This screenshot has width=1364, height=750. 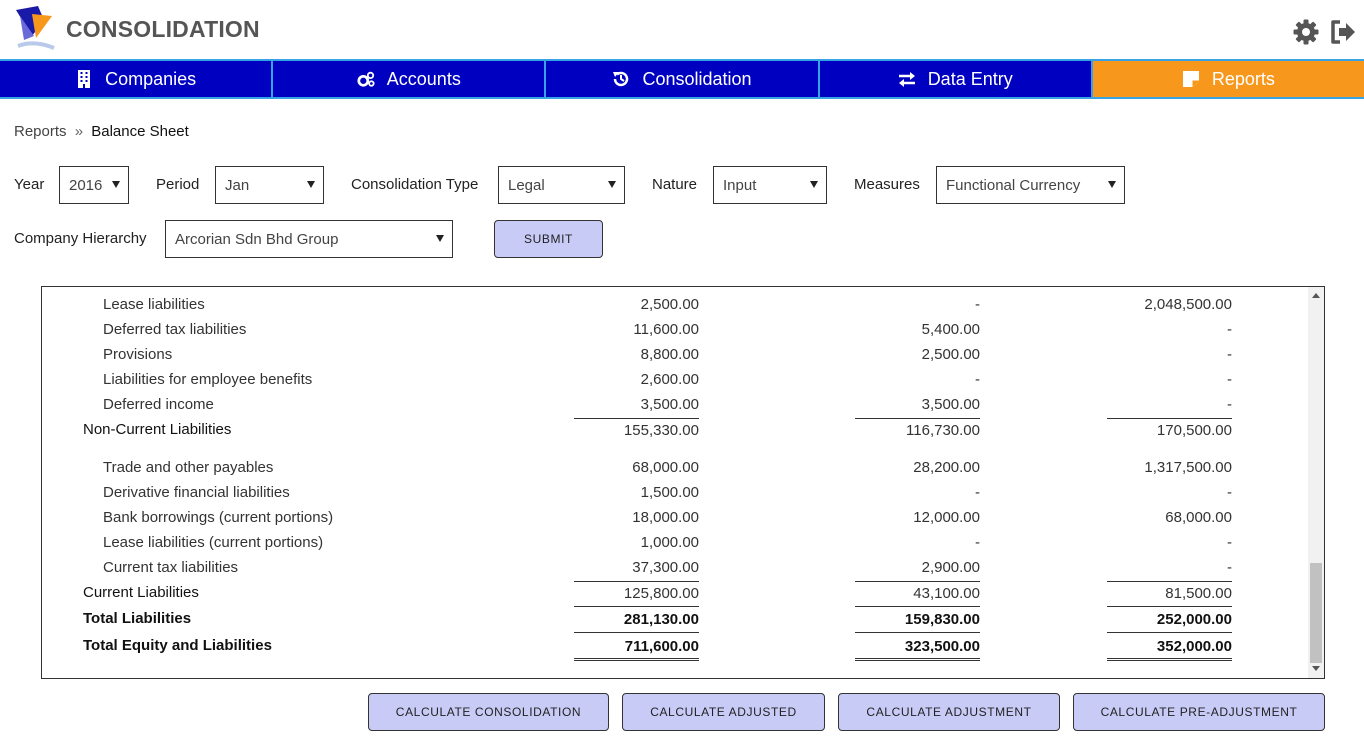 What do you see at coordinates (942, 646) in the screenshot?
I see `row-value-col2: 323,500.00` at bounding box center [942, 646].